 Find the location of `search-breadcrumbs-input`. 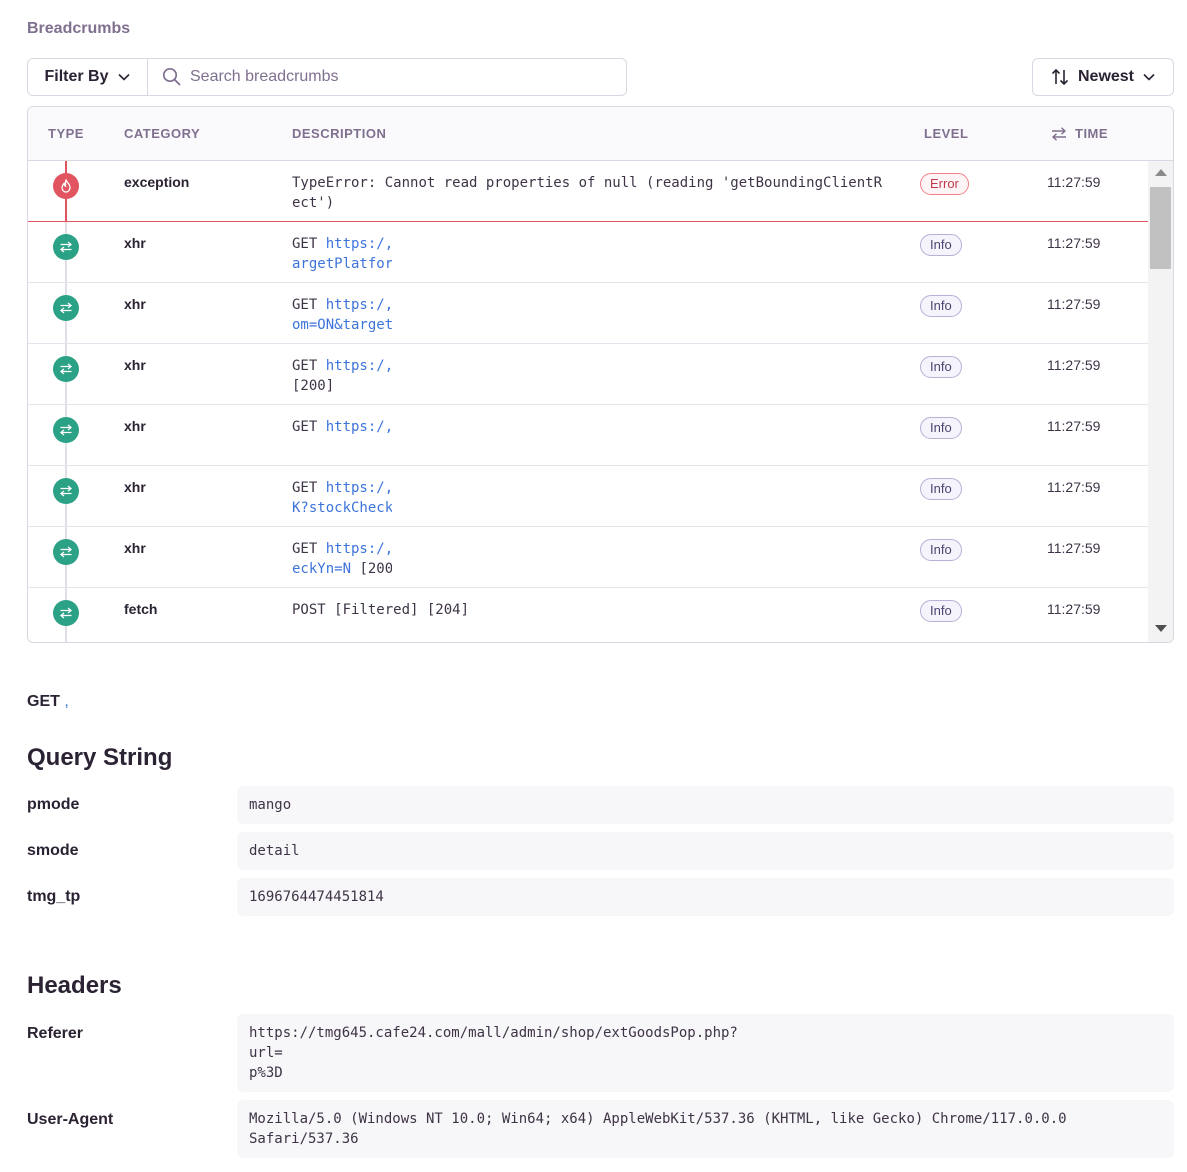

search-breadcrumbs-input is located at coordinates (400, 77).